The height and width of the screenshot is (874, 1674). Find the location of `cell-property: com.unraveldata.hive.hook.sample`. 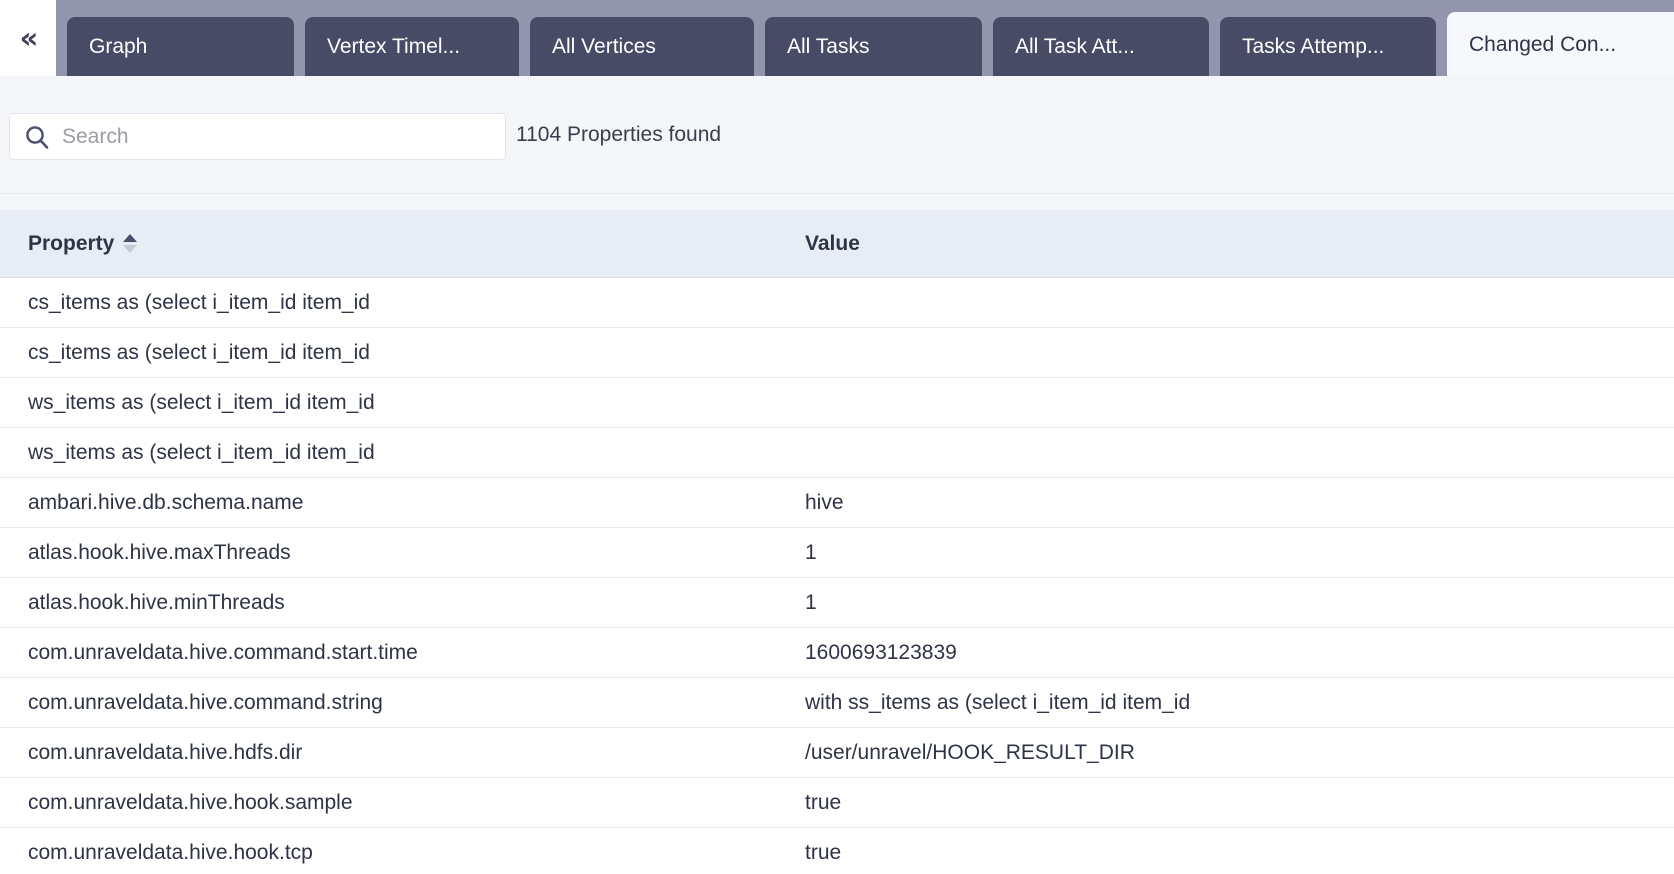

cell-property: com.unraveldata.hive.hook.sample is located at coordinates (190, 802).